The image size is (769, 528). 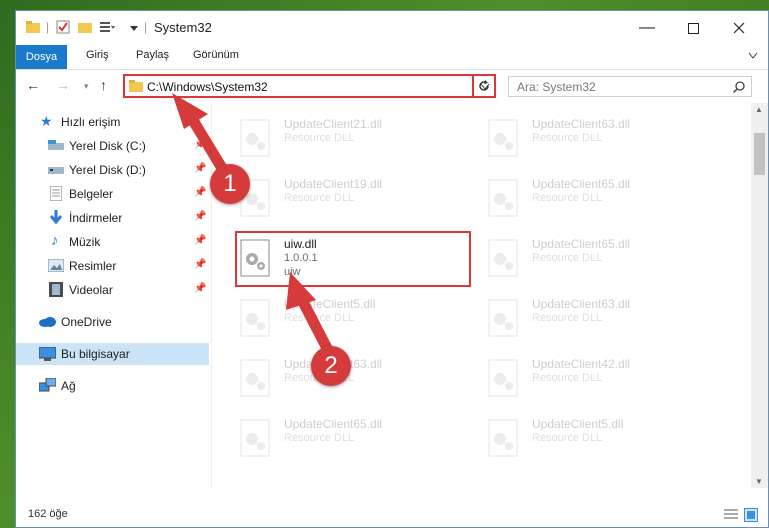 What do you see at coordinates (254, 226) in the screenshot?
I see `annotation-overlay` at bounding box center [254, 226].